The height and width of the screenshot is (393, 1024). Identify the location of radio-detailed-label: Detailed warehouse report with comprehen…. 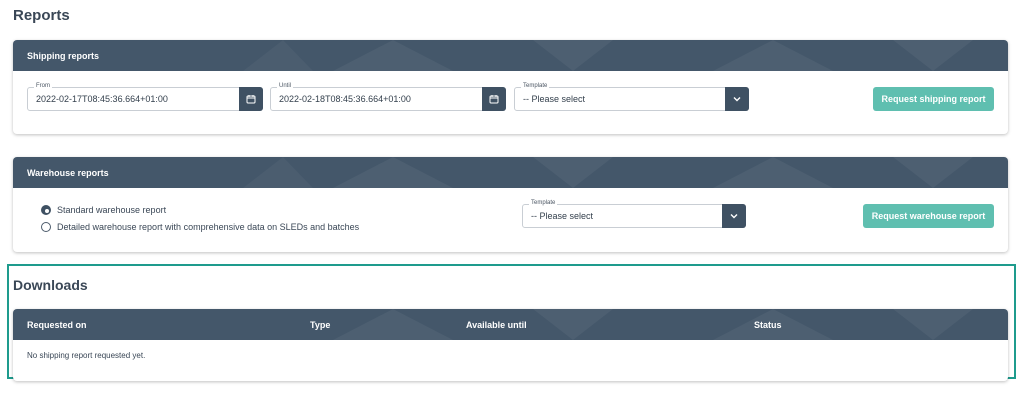
(208, 227).